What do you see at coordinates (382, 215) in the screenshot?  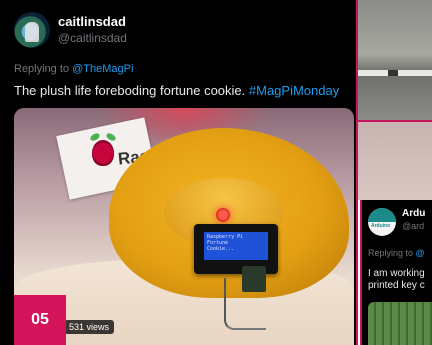 I see `avatar2-header` at bounding box center [382, 215].